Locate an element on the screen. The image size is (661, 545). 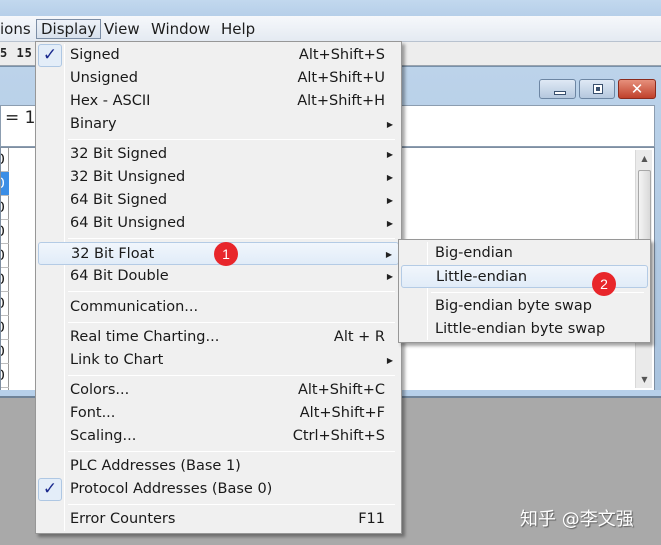
menu-item-plc-addresses: PLC Addresses (Base 1) is located at coordinates (218, 466).